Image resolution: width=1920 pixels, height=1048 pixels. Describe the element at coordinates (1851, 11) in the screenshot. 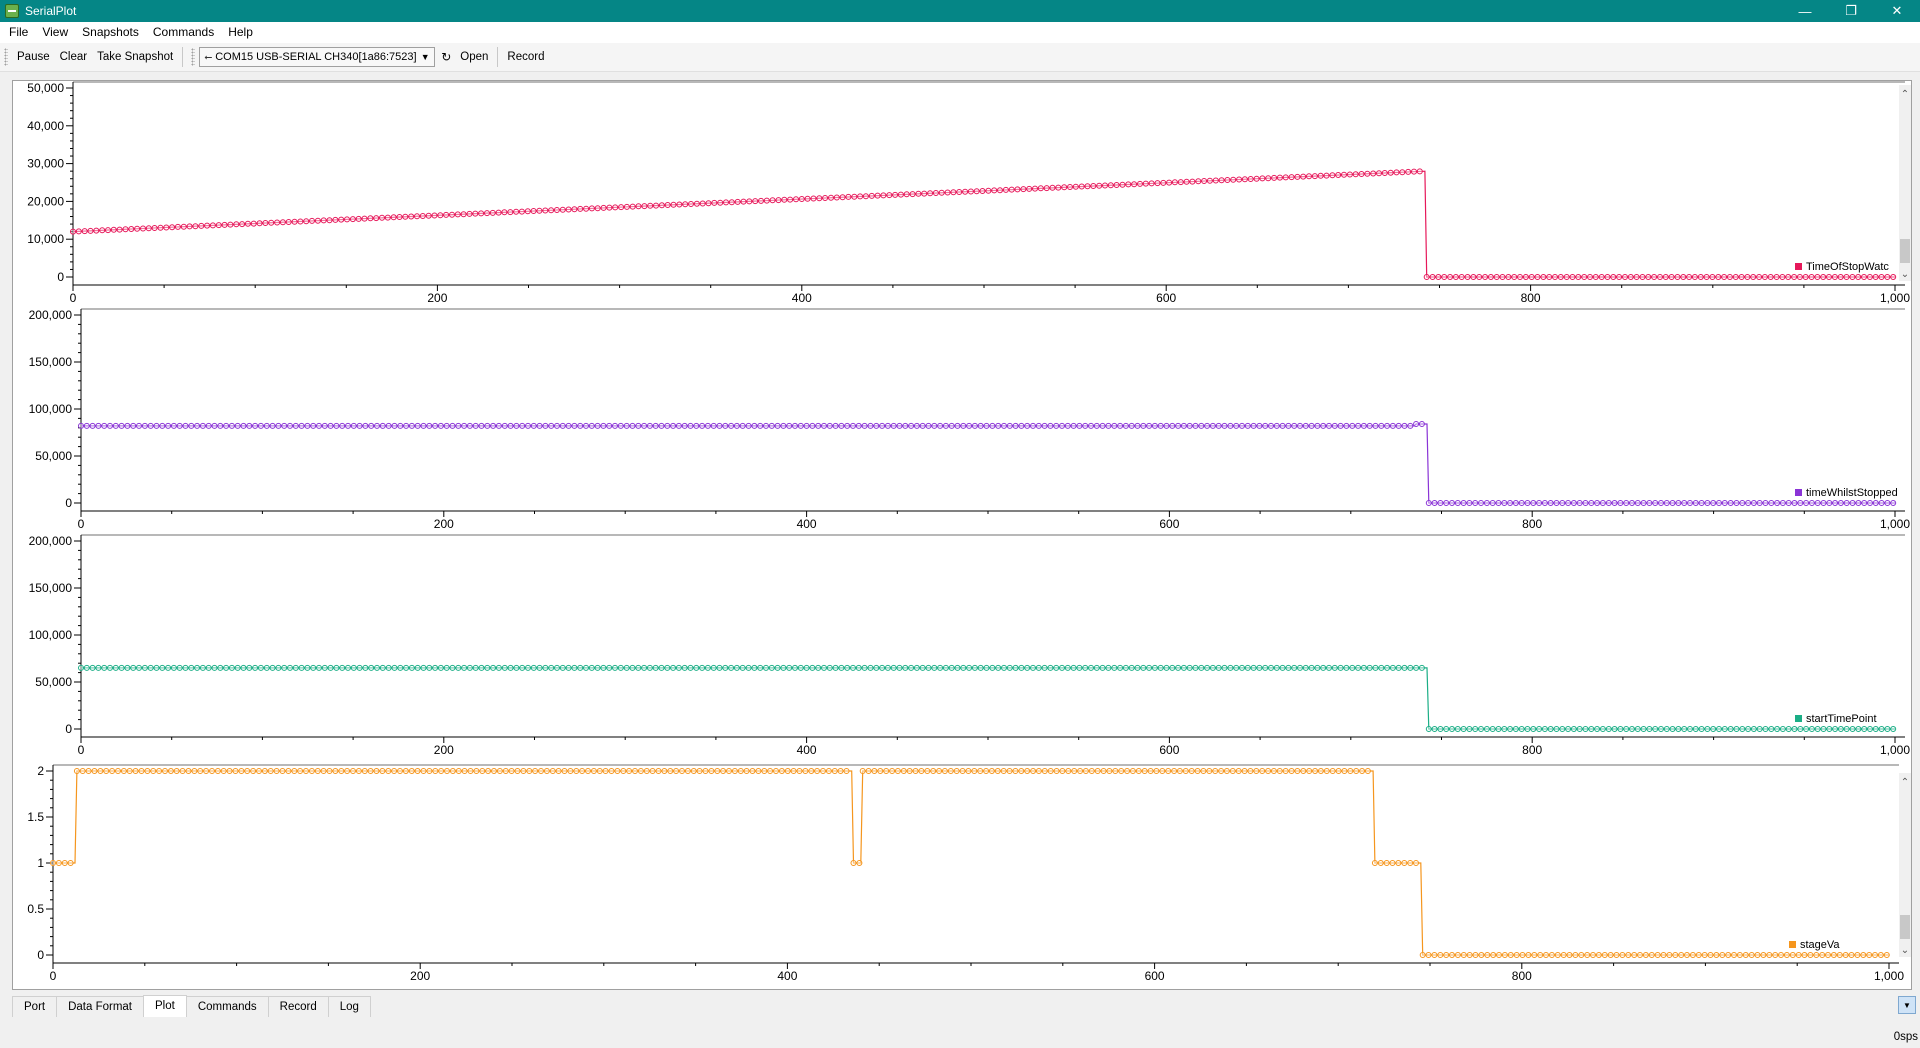

I see `restore-button: ❐` at that location.